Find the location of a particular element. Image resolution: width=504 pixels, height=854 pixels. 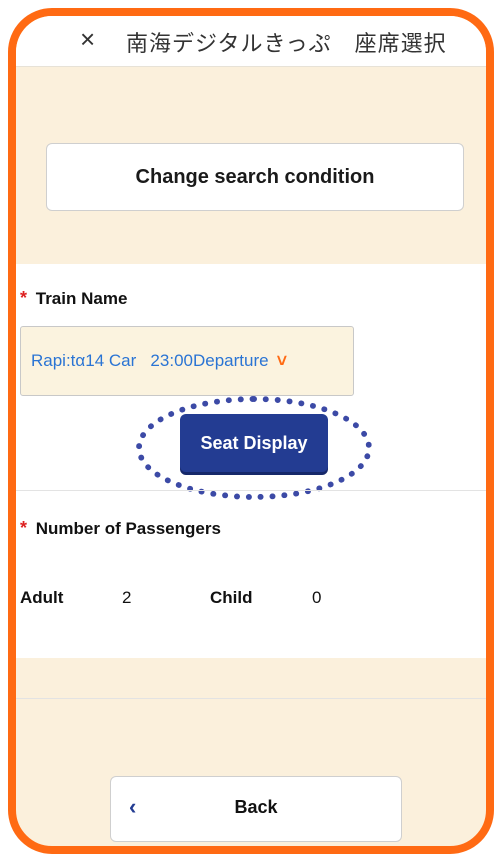

train-select: Rapi:tα14 Car 23:00Departure ˅ is located at coordinates (187, 361).